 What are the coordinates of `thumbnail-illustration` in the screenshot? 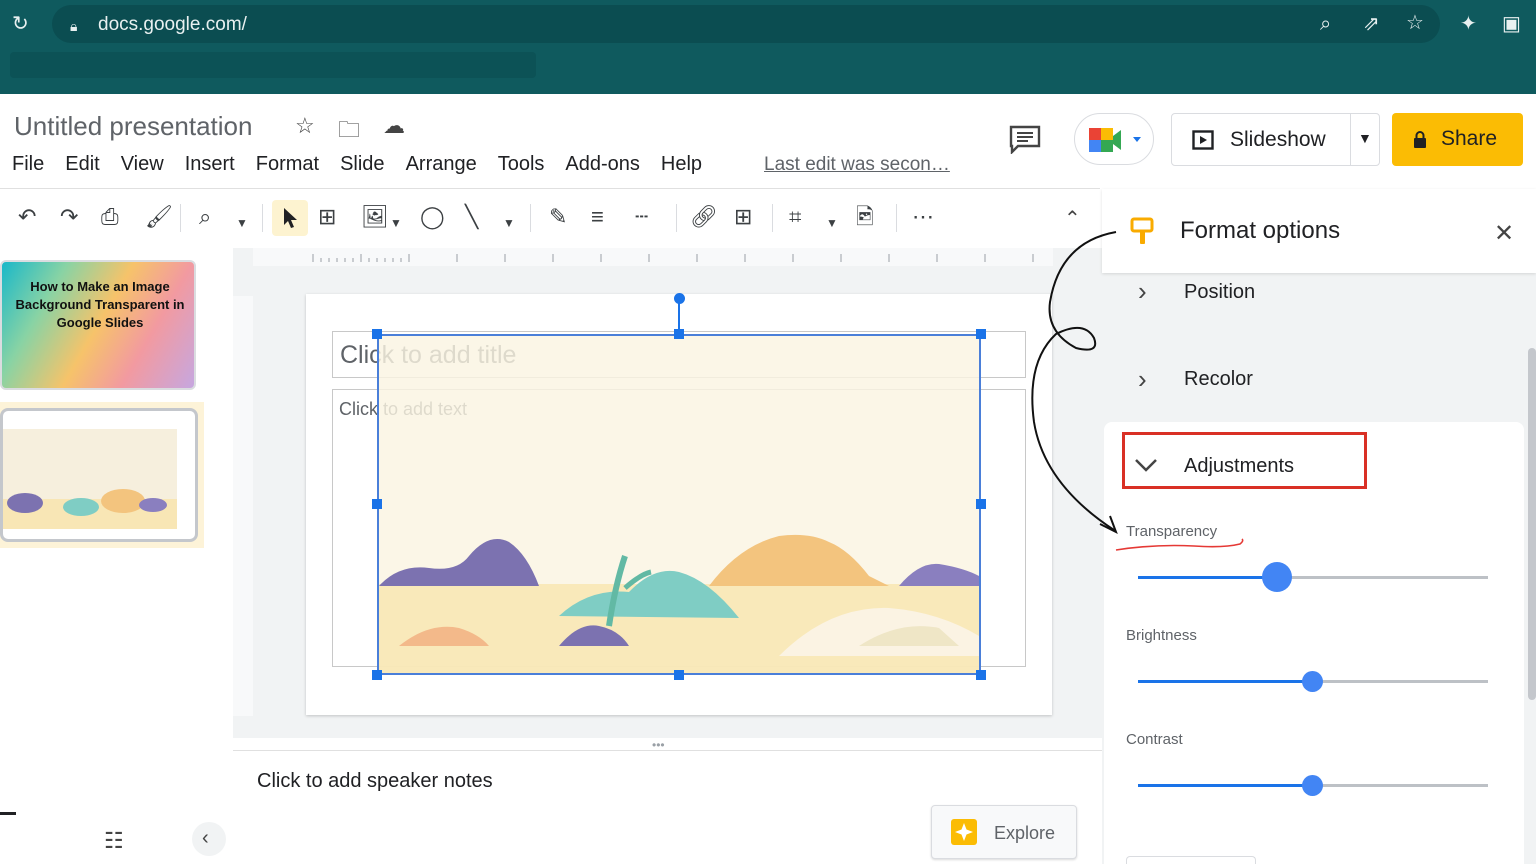 It's located at (90, 479).